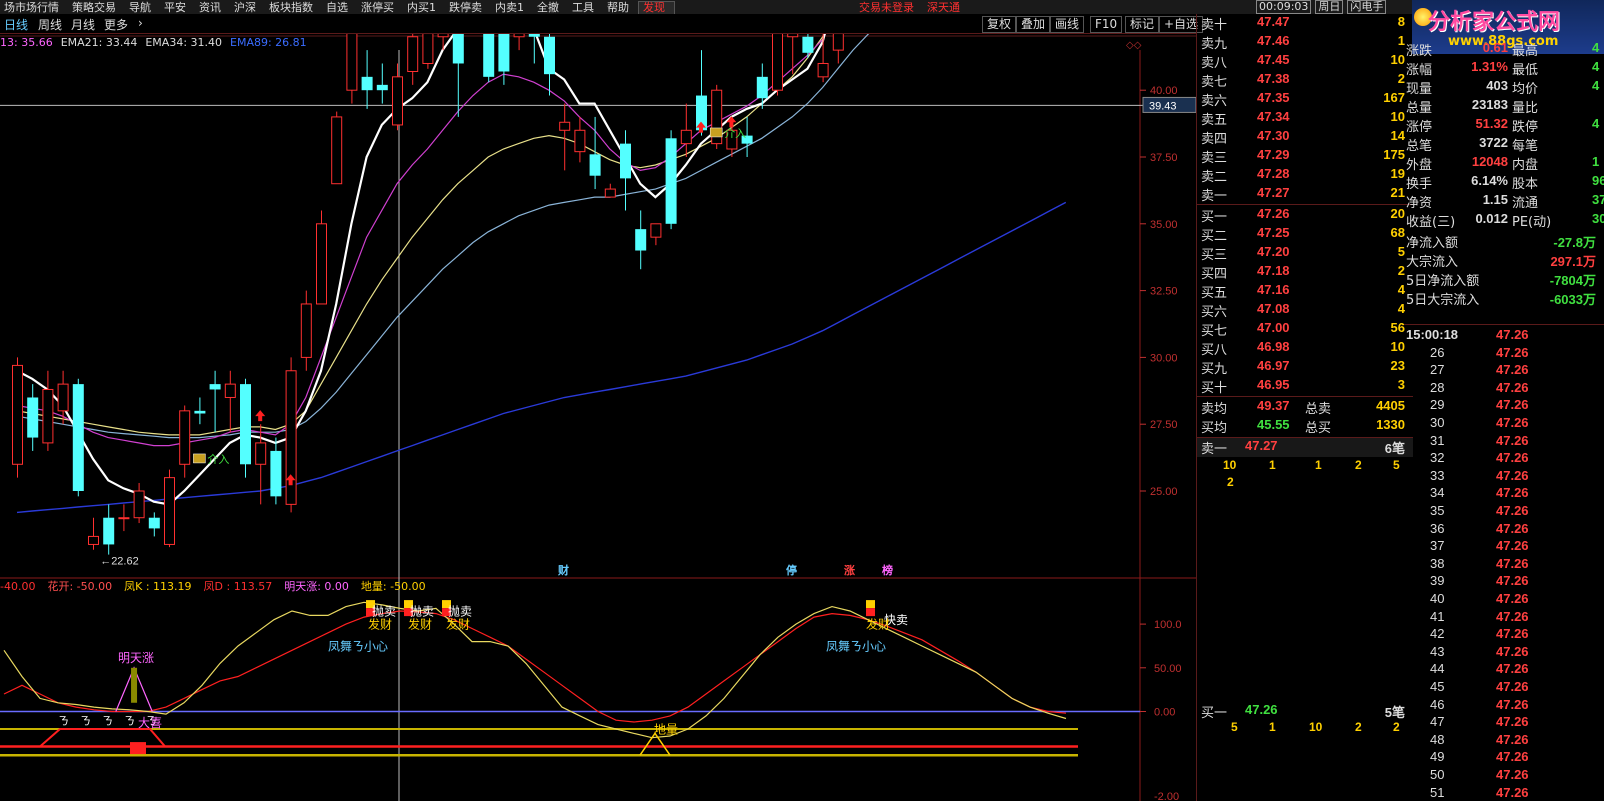 This screenshot has height=801, width=1604. I want to click on ma-legend-item: EMA21: 33.44, so click(99, 42).